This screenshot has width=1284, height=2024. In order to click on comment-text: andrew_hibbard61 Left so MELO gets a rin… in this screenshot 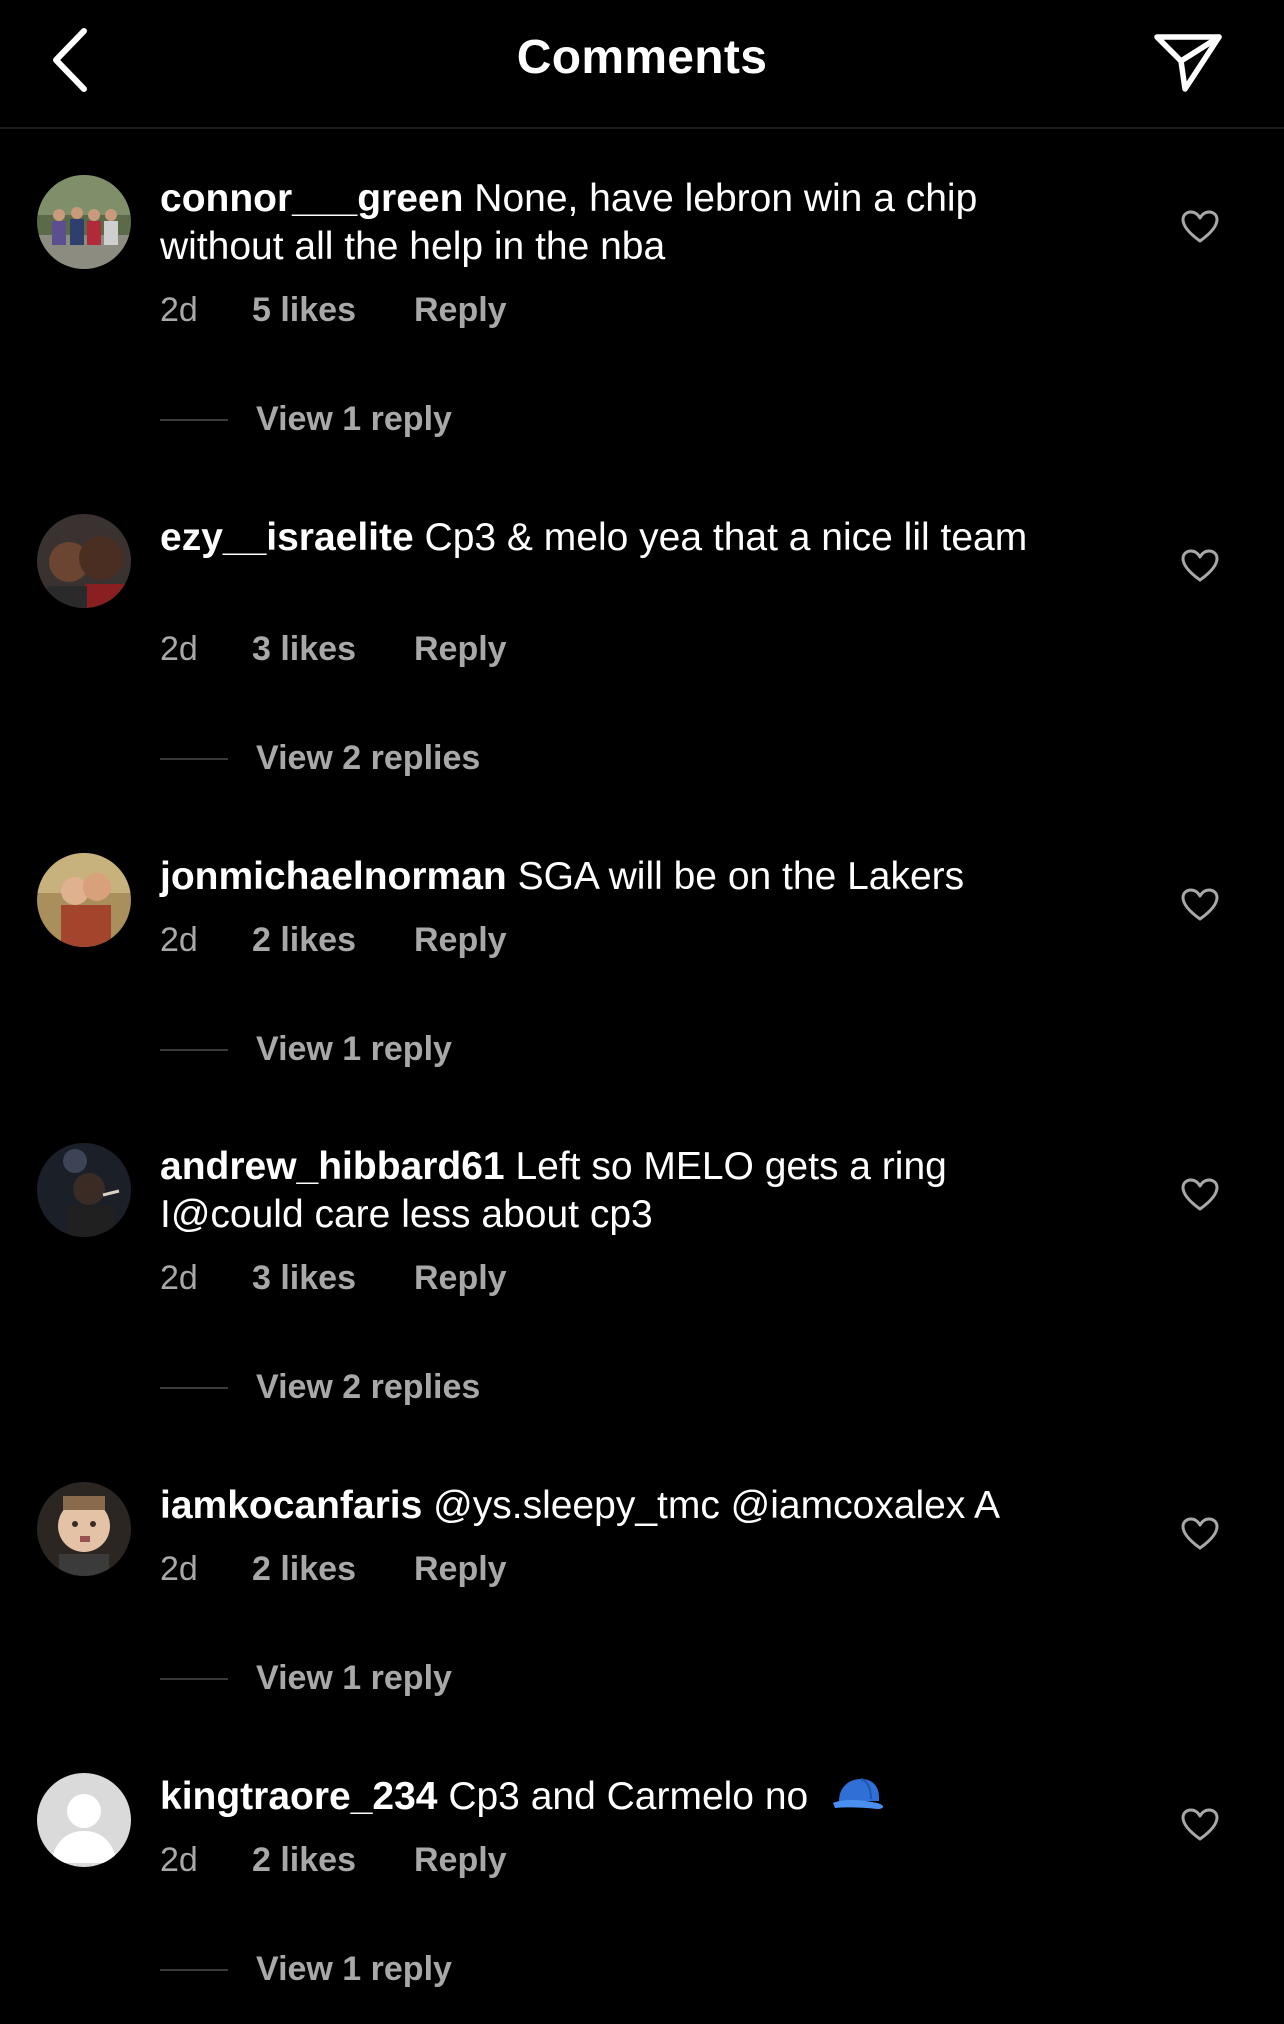, I will do `click(625, 1191)`.